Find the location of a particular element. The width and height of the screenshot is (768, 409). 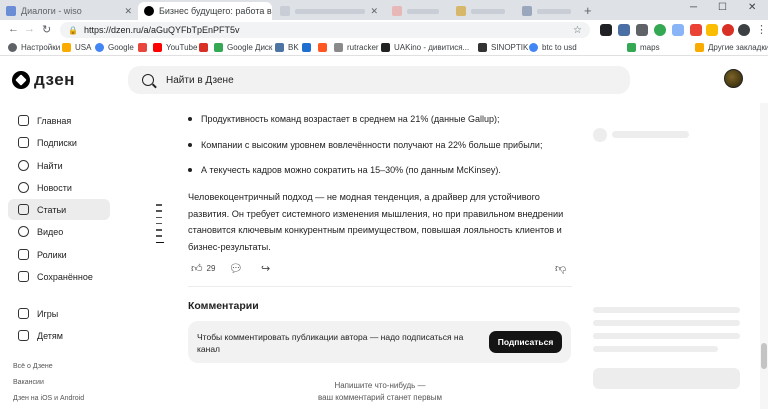

bookmark-settings: Настройки is located at coordinates (34, 47).